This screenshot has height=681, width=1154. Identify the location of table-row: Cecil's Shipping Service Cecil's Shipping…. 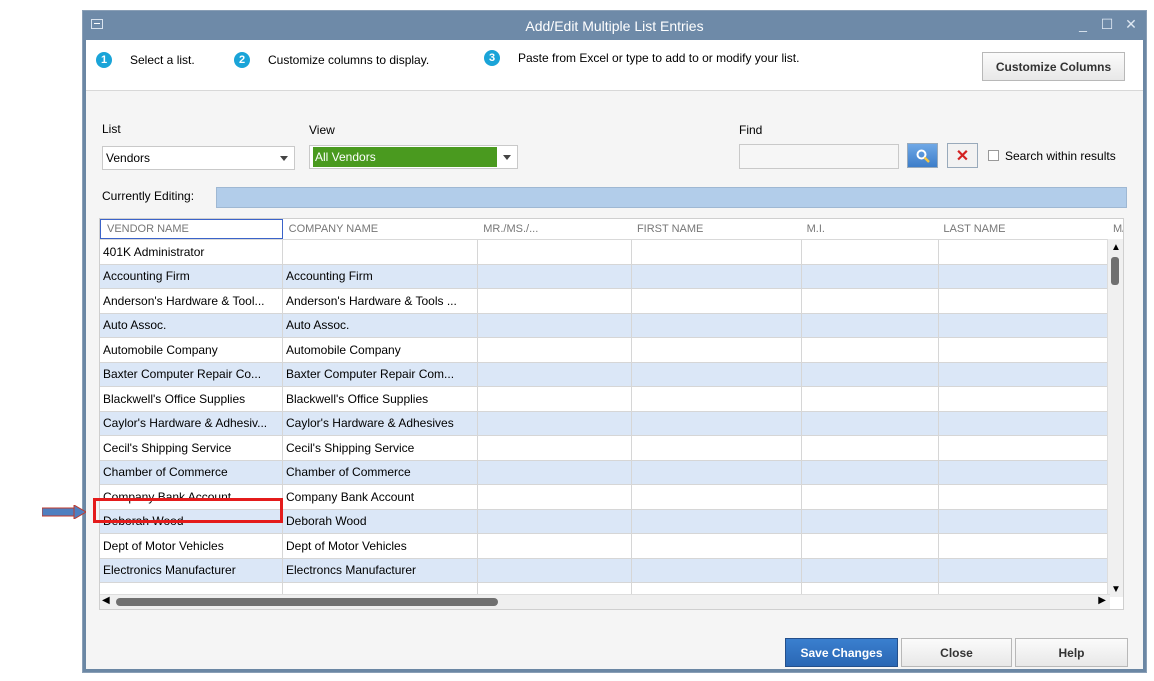
(605, 448).